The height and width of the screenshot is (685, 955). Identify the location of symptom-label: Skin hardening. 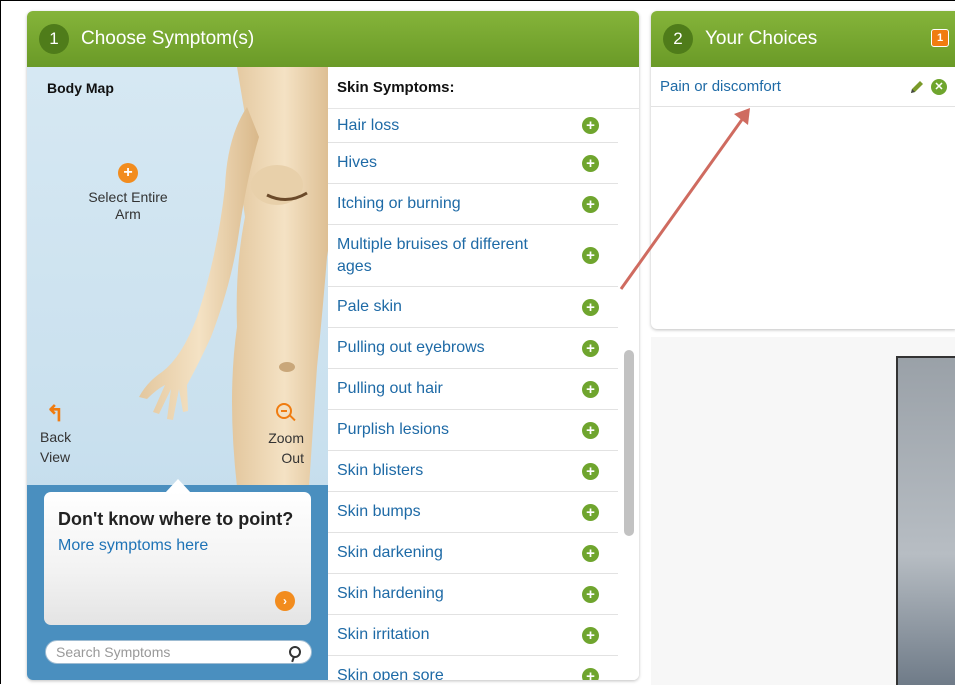
(390, 593).